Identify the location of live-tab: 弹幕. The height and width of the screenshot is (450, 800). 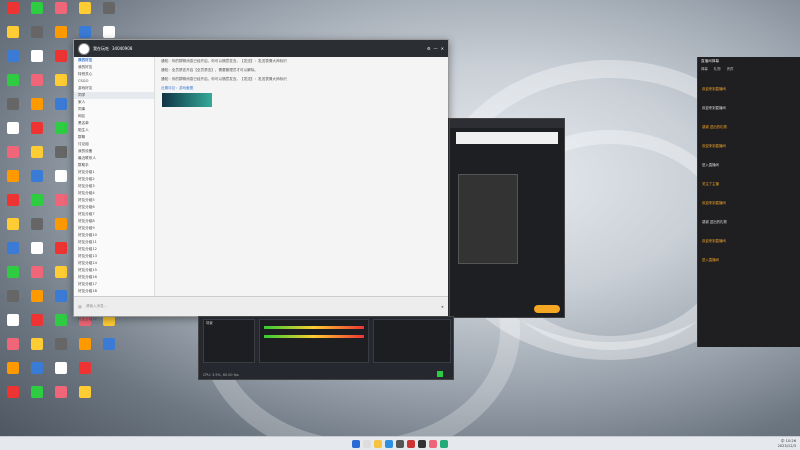
(704, 68).